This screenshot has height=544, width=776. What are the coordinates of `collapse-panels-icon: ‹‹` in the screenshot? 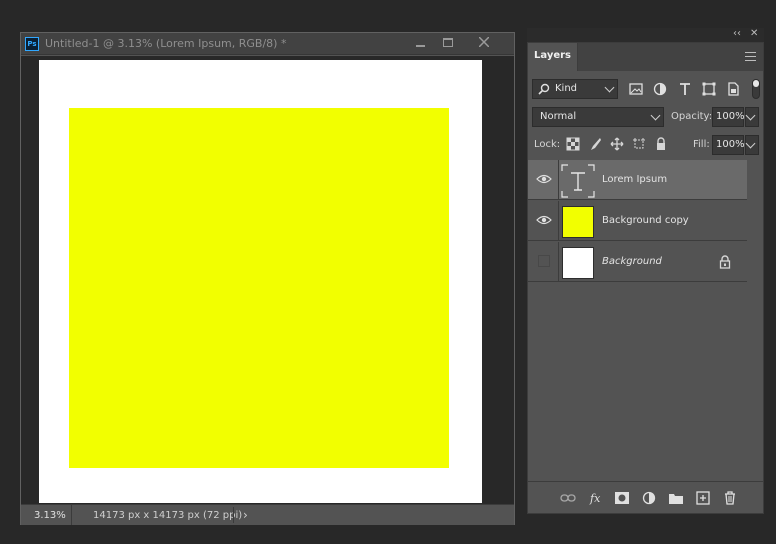 It's located at (737, 33).